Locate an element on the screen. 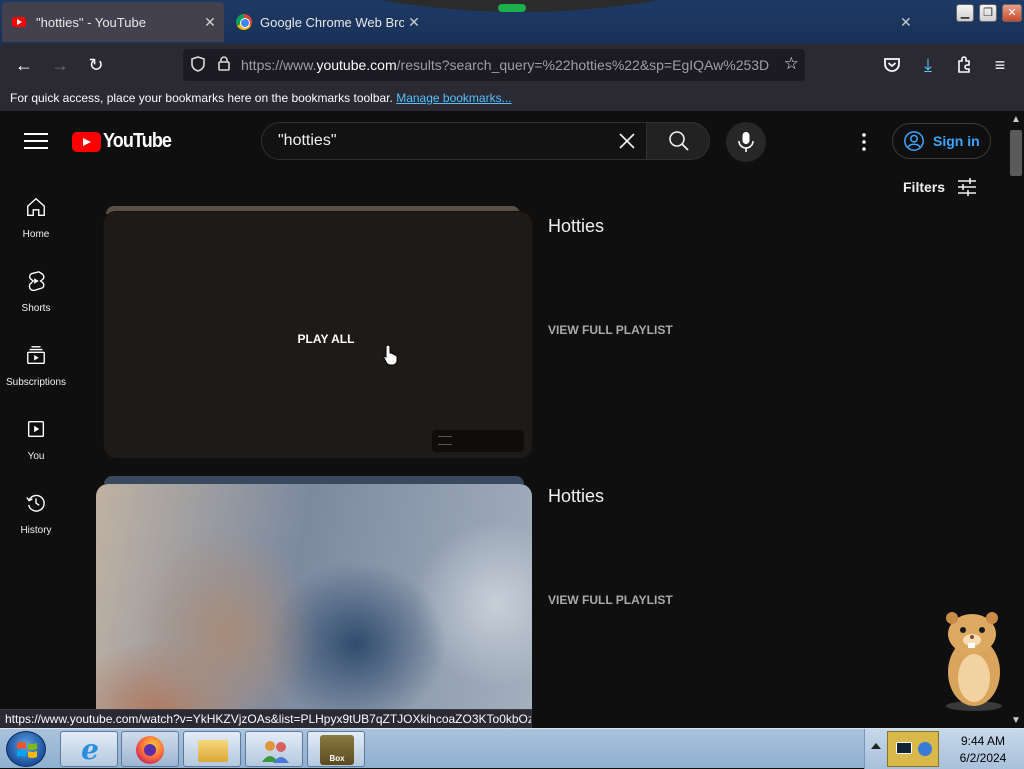  playlist-icon is located at coordinates (445, 440).